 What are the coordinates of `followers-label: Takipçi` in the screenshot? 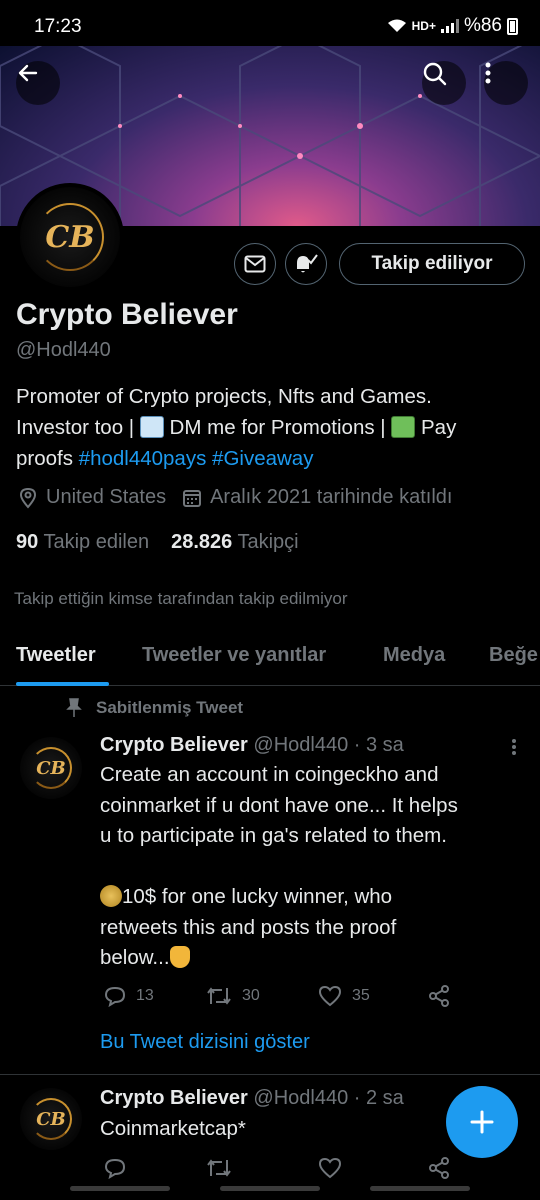 It's located at (268, 542).